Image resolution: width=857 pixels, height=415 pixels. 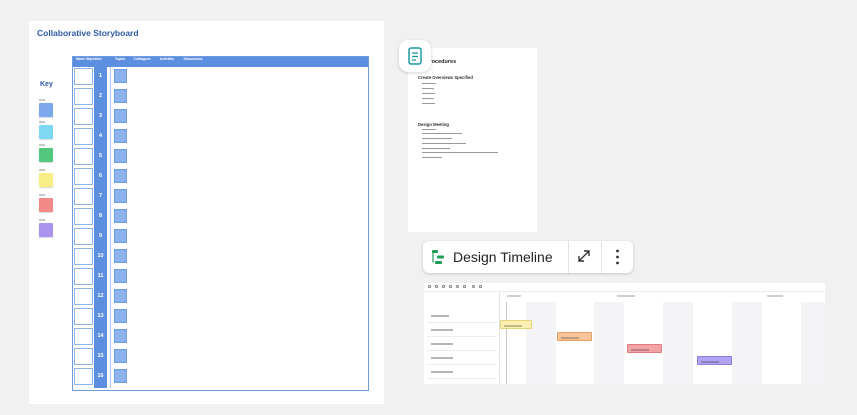 What do you see at coordinates (100, 96) in the screenshot?
I see `row-number: 2` at bounding box center [100, 96].